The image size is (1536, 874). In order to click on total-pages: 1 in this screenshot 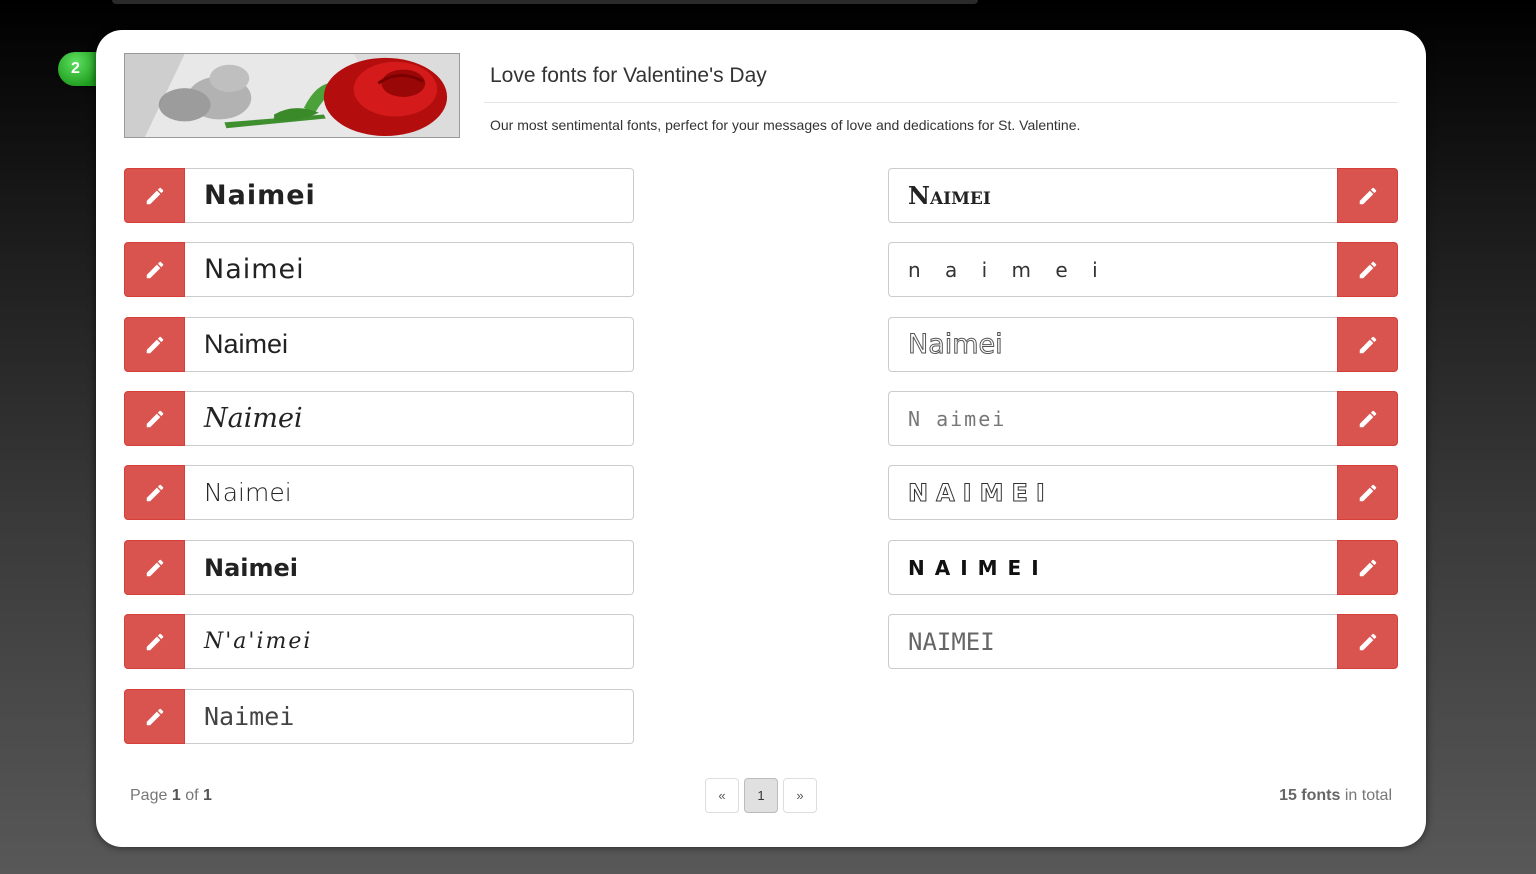, I will do `click(207, 795)`.